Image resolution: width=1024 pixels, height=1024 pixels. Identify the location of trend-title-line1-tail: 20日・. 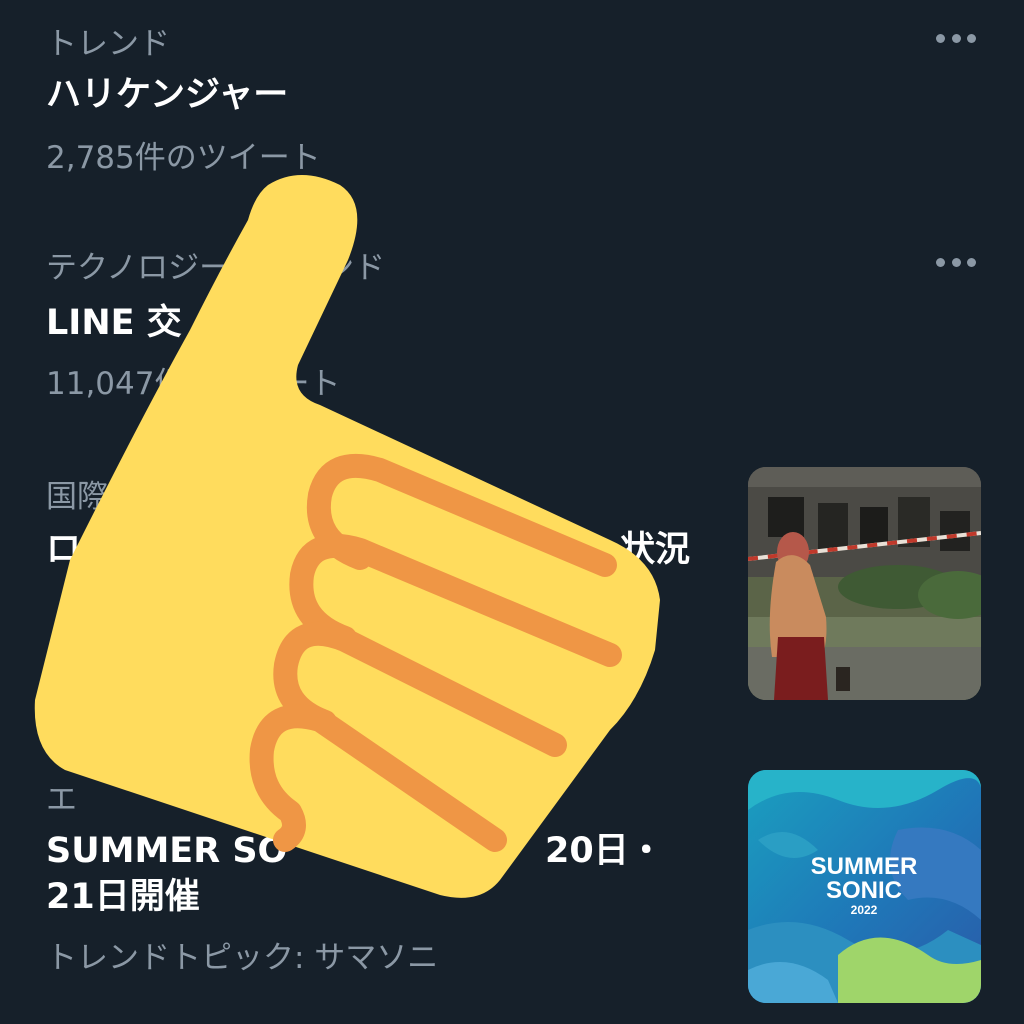
(604, 851).